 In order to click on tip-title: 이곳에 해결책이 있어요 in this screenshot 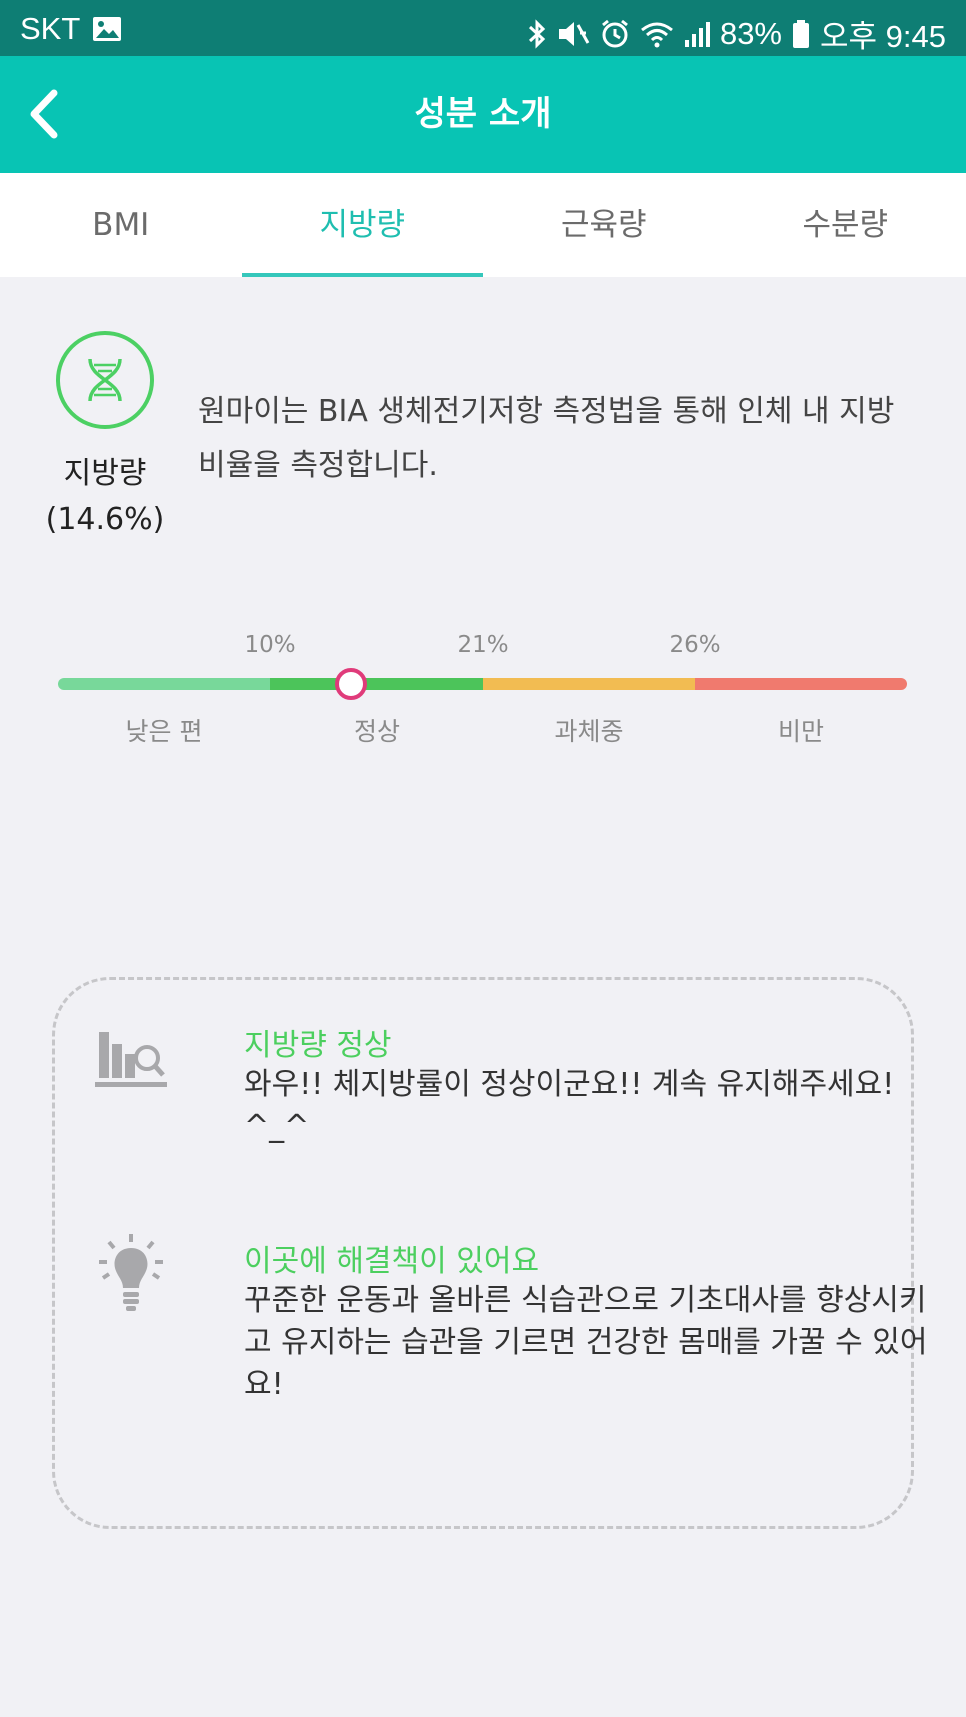, I will do `click(392, 1261)`.